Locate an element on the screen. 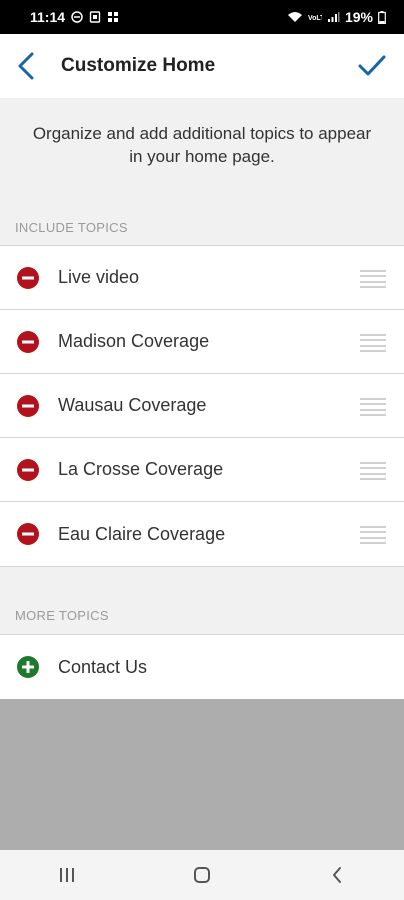 The height and width of the screenshot is (900, 404). app-header: Customize Home is located at coordinates (202, 66).